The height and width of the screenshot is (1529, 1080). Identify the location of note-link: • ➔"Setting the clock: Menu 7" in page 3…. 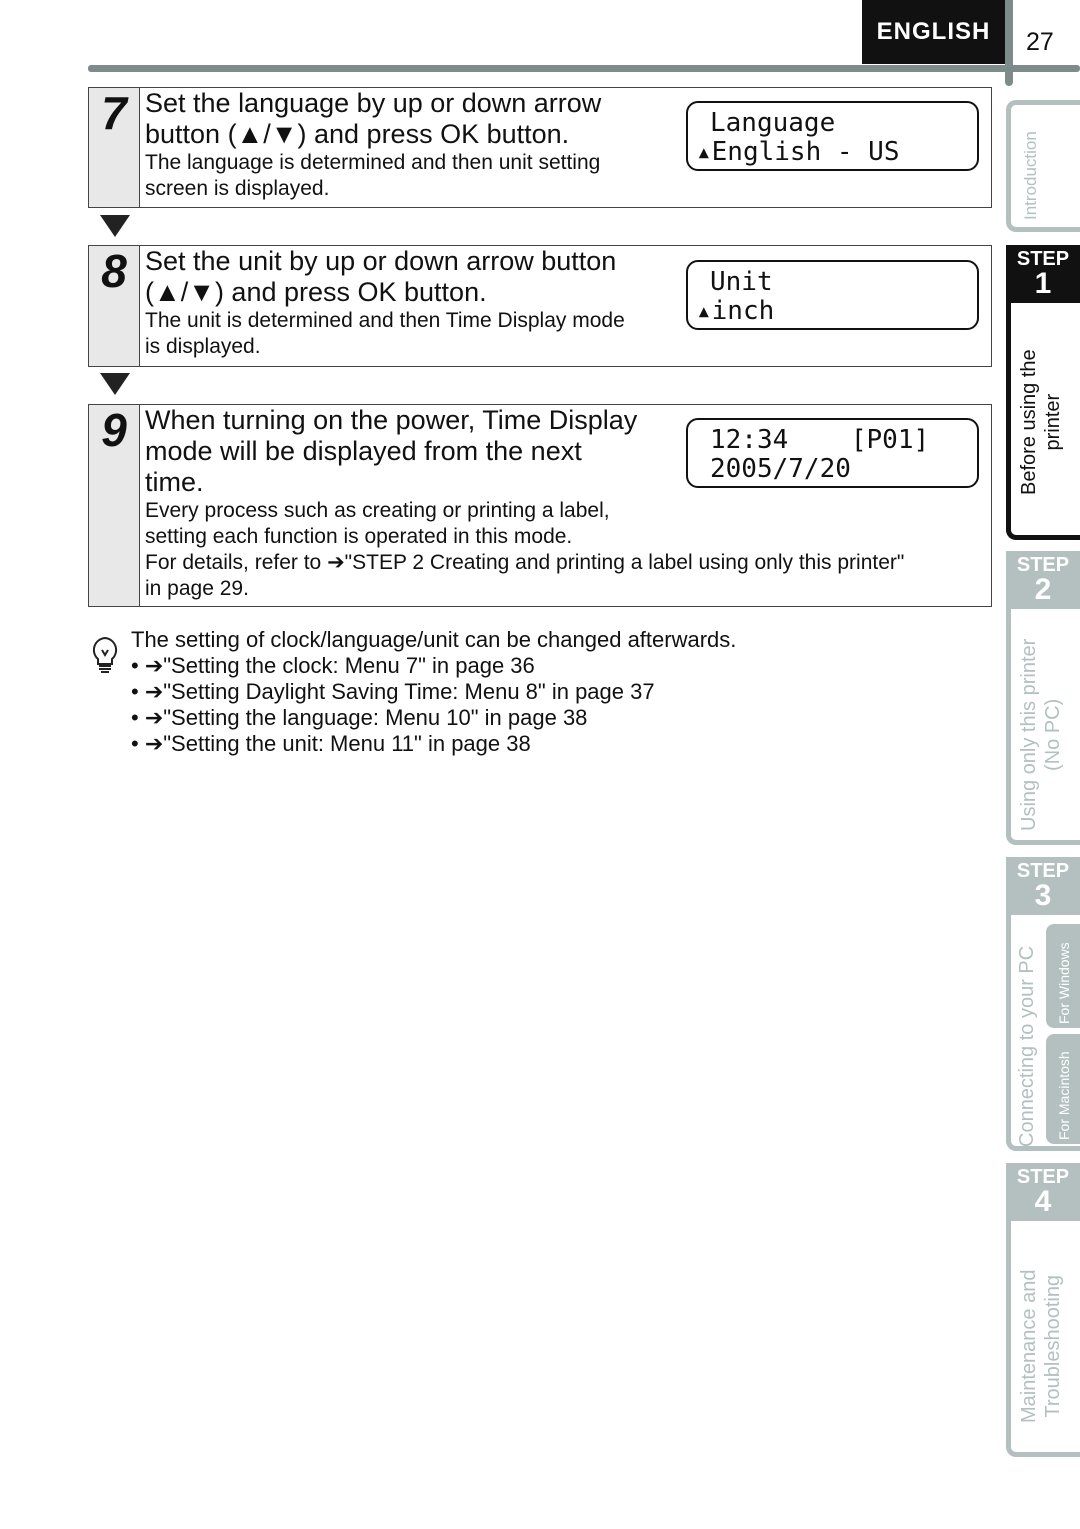
(433, 666).